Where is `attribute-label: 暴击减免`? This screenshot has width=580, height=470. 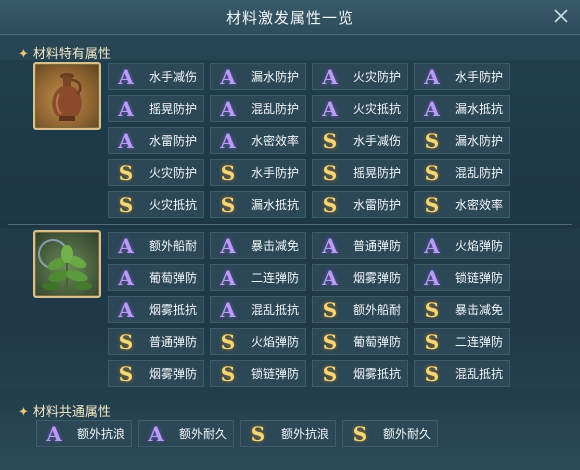 attribute-label: 暴击减免 is located at coordinates (275, 246).